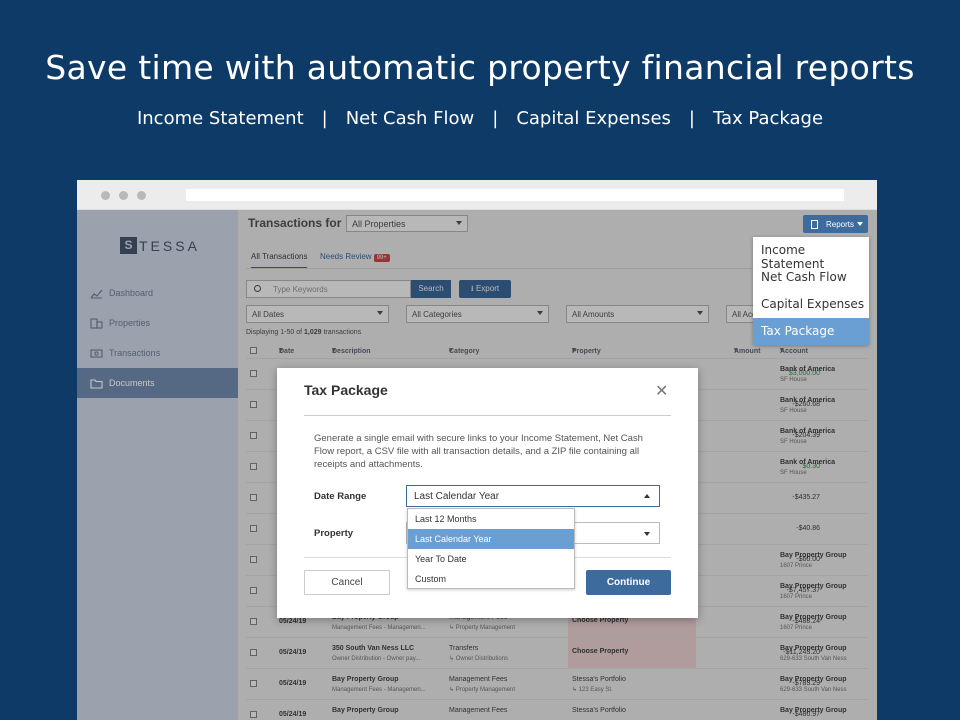 The height and width of the screenshot is (720, 960). I want to click on hero-report-item: Net Cash Flow, so click(410, 118).